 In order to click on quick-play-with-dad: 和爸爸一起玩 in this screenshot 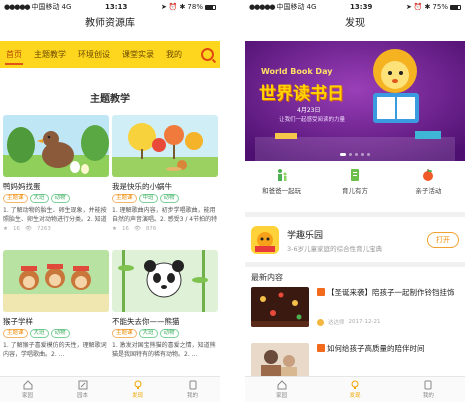, I will do `click(282, 181)`.